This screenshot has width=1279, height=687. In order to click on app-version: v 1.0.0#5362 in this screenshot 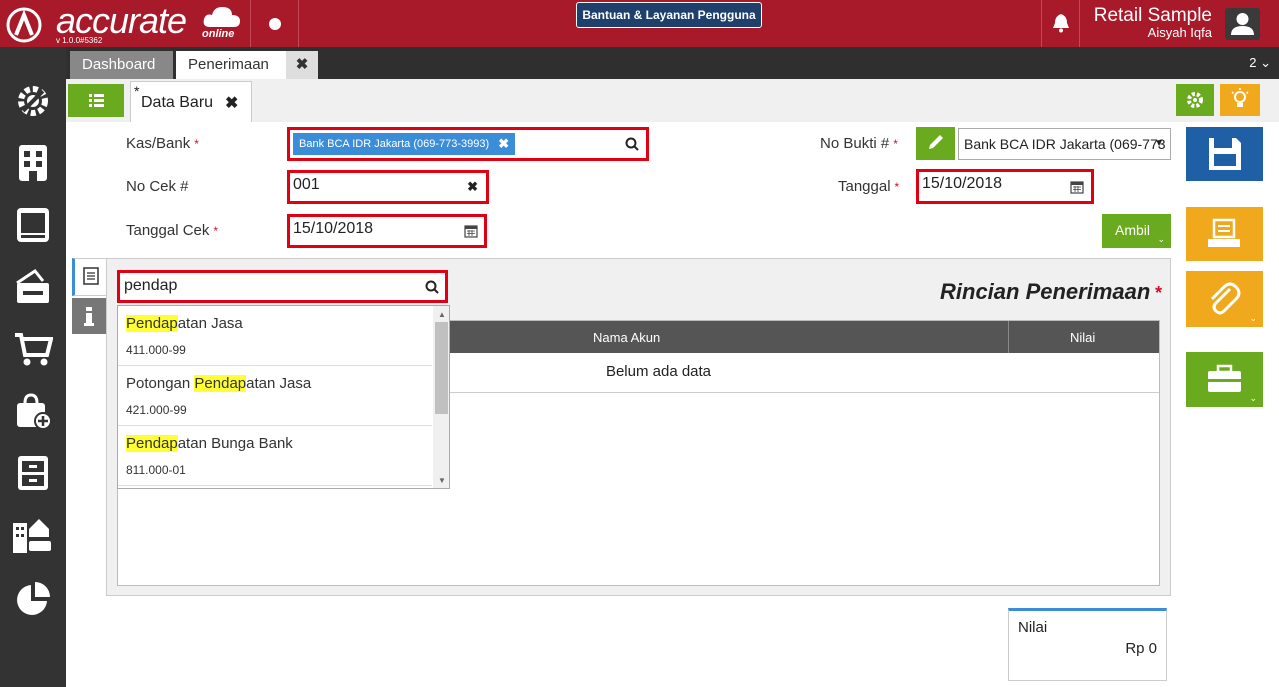, I will do `click(79, 40)`.